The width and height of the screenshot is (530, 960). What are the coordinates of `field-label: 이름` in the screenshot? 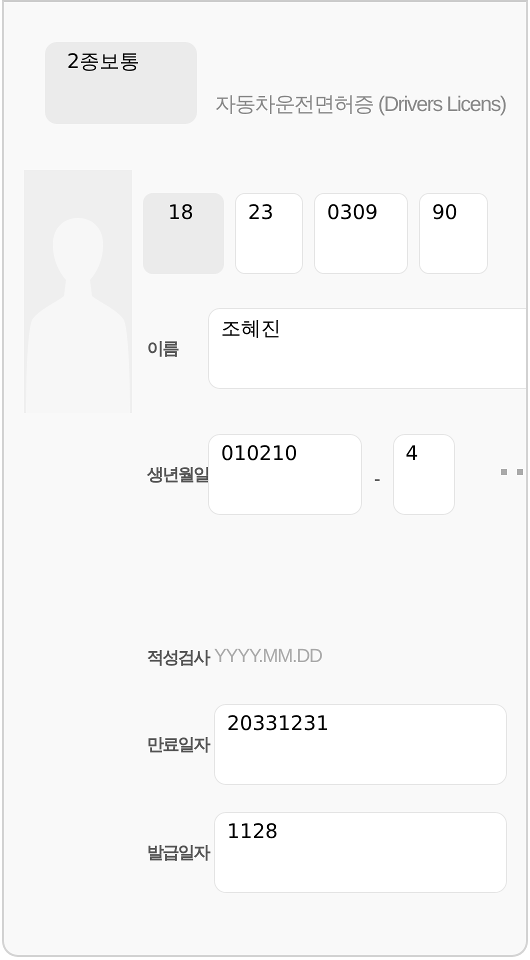 It's located at (163, 349).